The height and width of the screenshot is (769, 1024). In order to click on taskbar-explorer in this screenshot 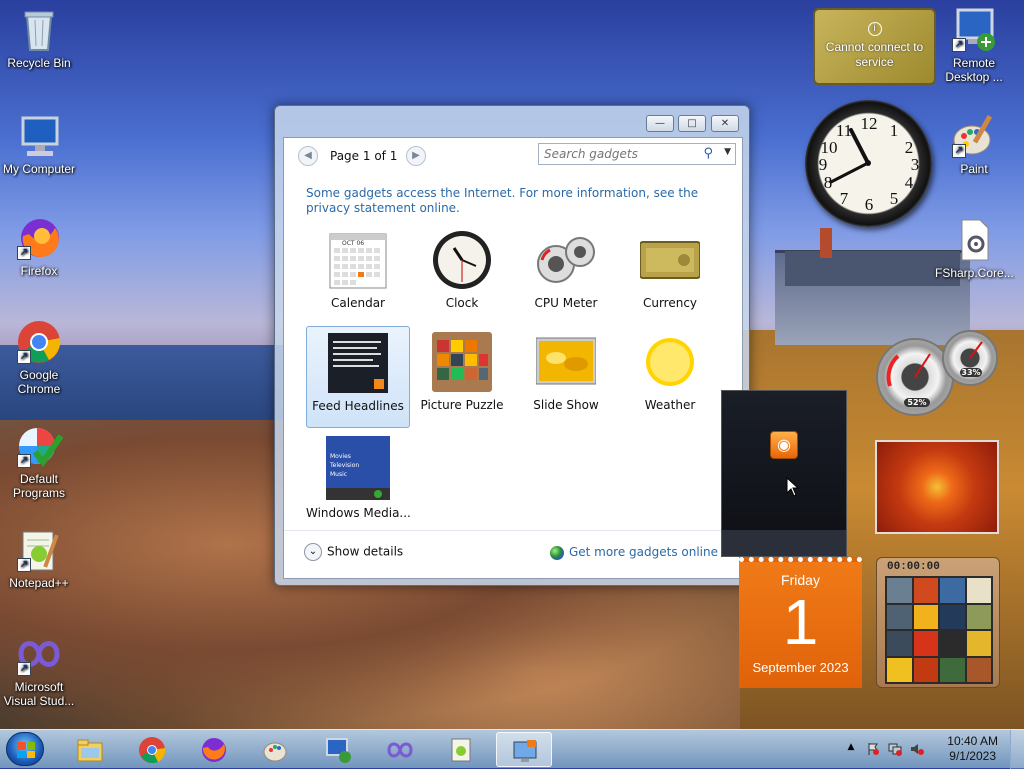, I will do `click(90, 749)`.